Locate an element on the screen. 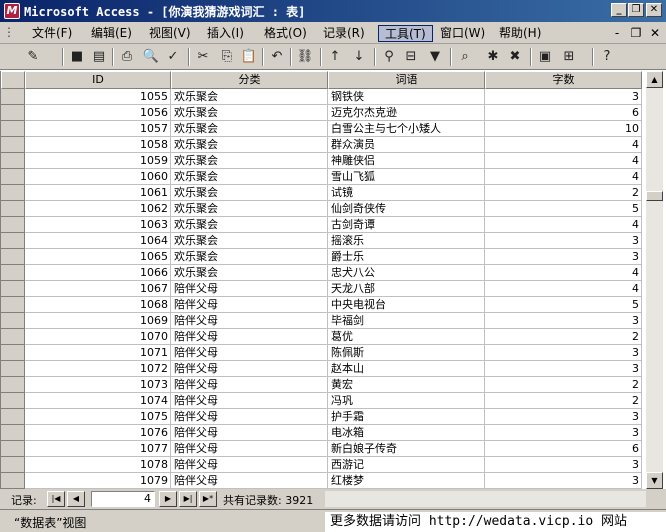  cell-id: 1065 is located at coordinates (98, 257).